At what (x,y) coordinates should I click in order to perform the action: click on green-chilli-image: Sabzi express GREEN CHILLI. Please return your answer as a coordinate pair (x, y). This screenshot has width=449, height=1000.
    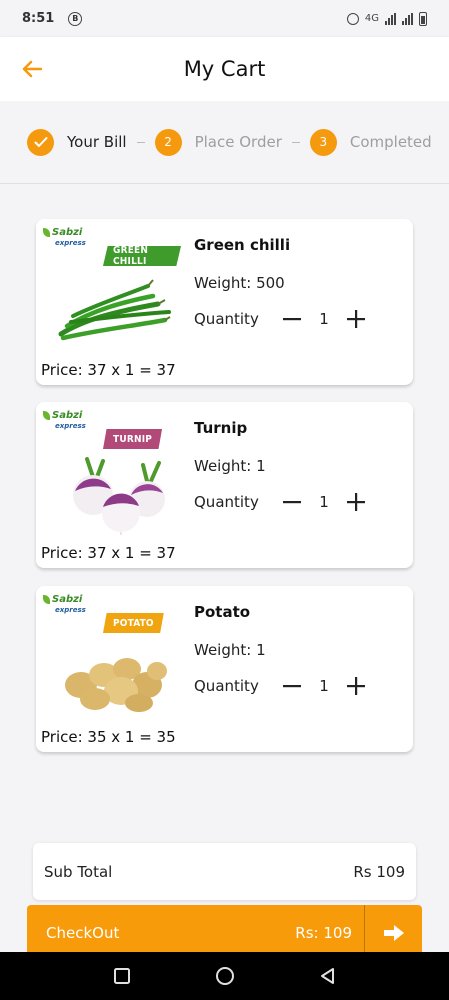
    Looking at the image, I should click on (111, 288).